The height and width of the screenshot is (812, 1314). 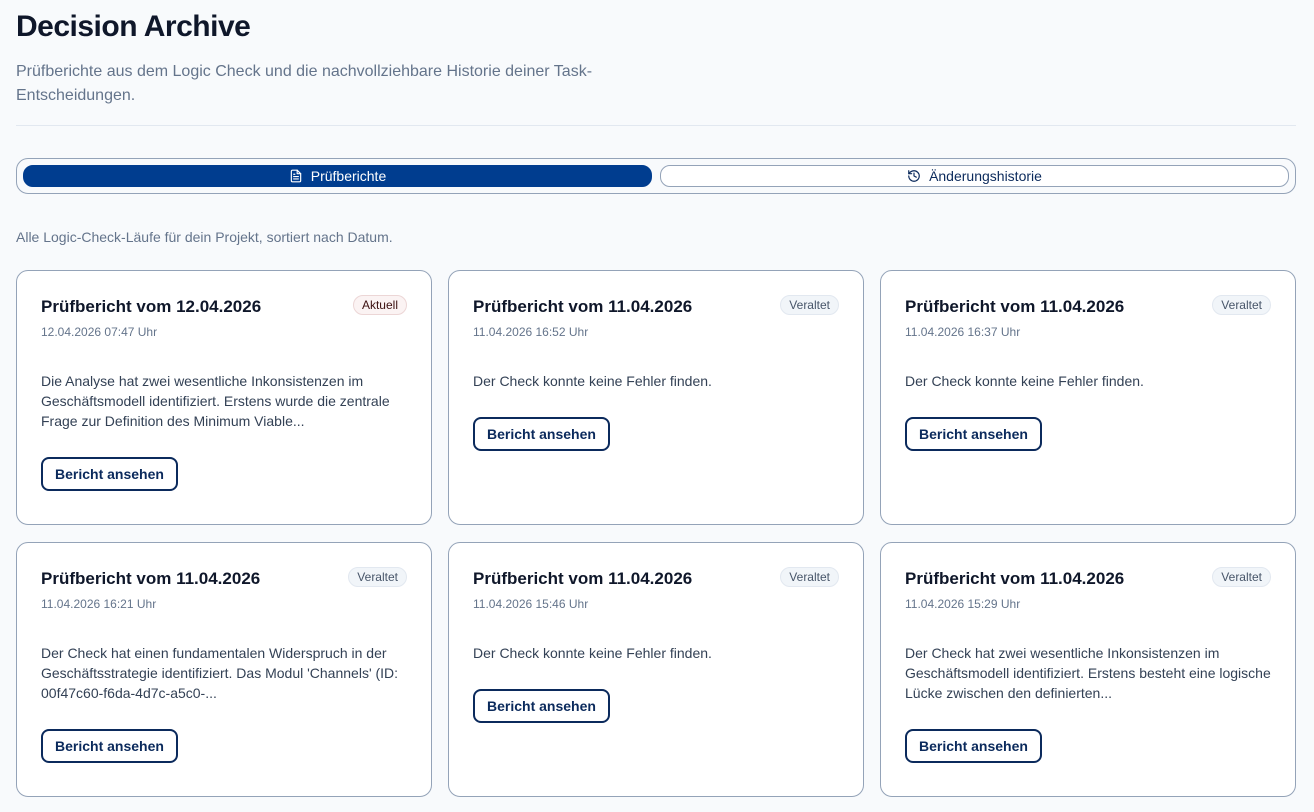 I want to click on tab-pruefberichte: Prüfberichte, so click(x=337, y=176).